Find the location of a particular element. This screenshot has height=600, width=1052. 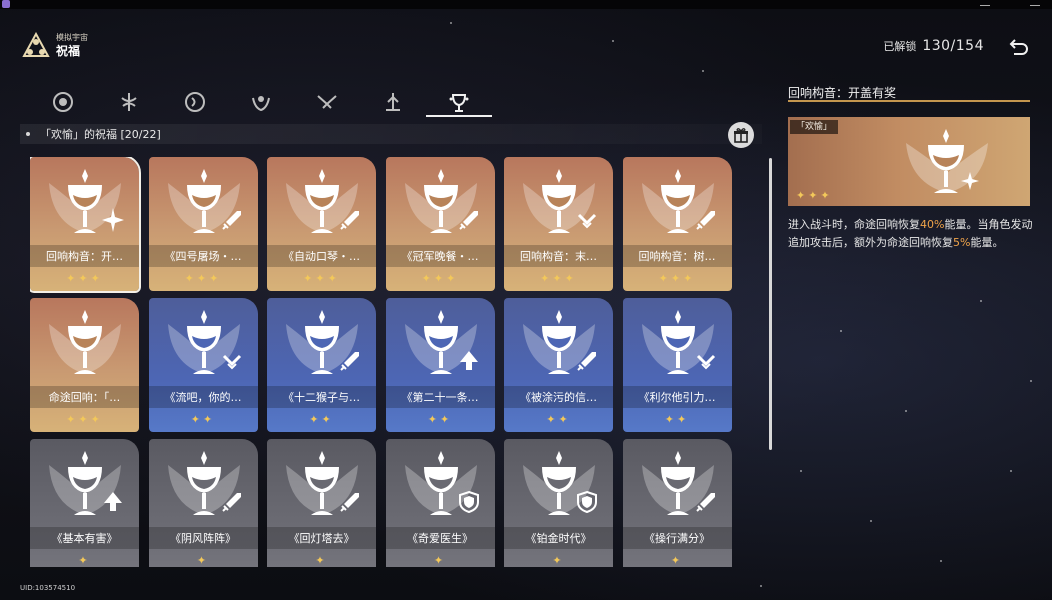

section-header: 「欢愉」的祝福 [20/22] is located at coordinates (391, 134).